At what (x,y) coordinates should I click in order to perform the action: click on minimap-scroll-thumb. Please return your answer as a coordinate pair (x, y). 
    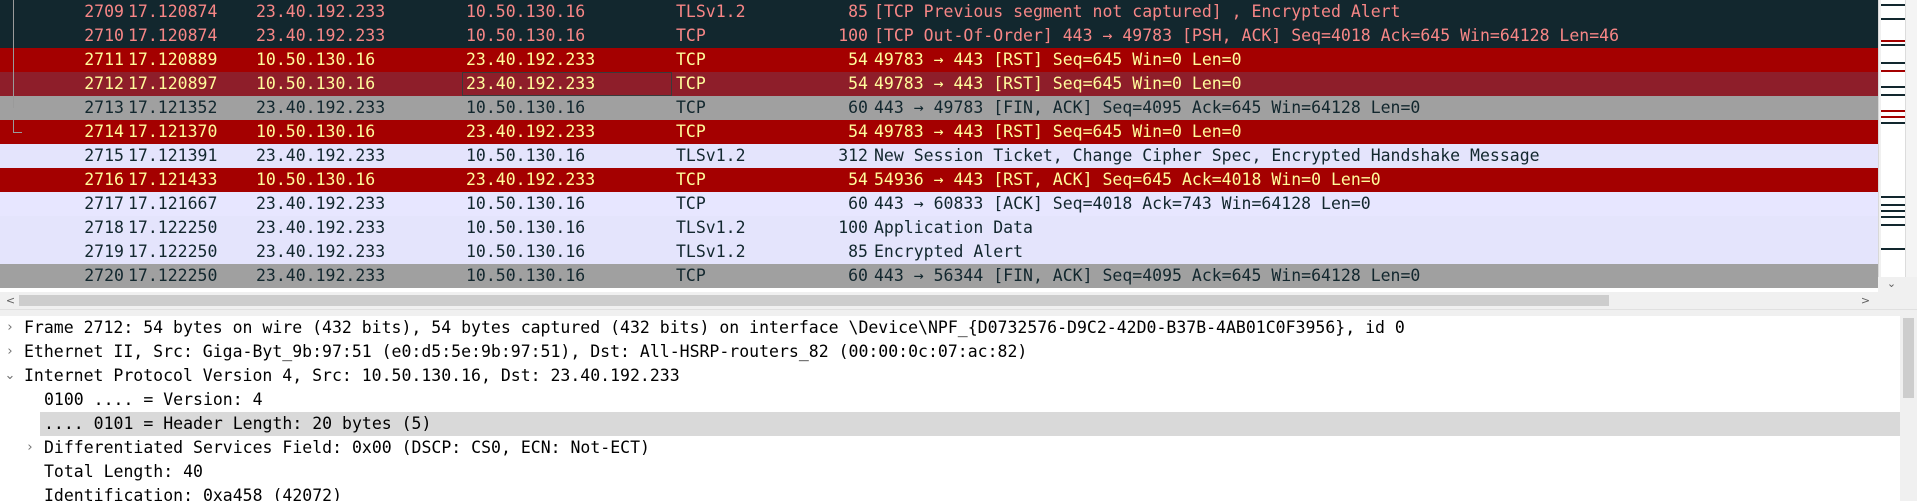
    Looking at the image, I should click on (1911, 140).